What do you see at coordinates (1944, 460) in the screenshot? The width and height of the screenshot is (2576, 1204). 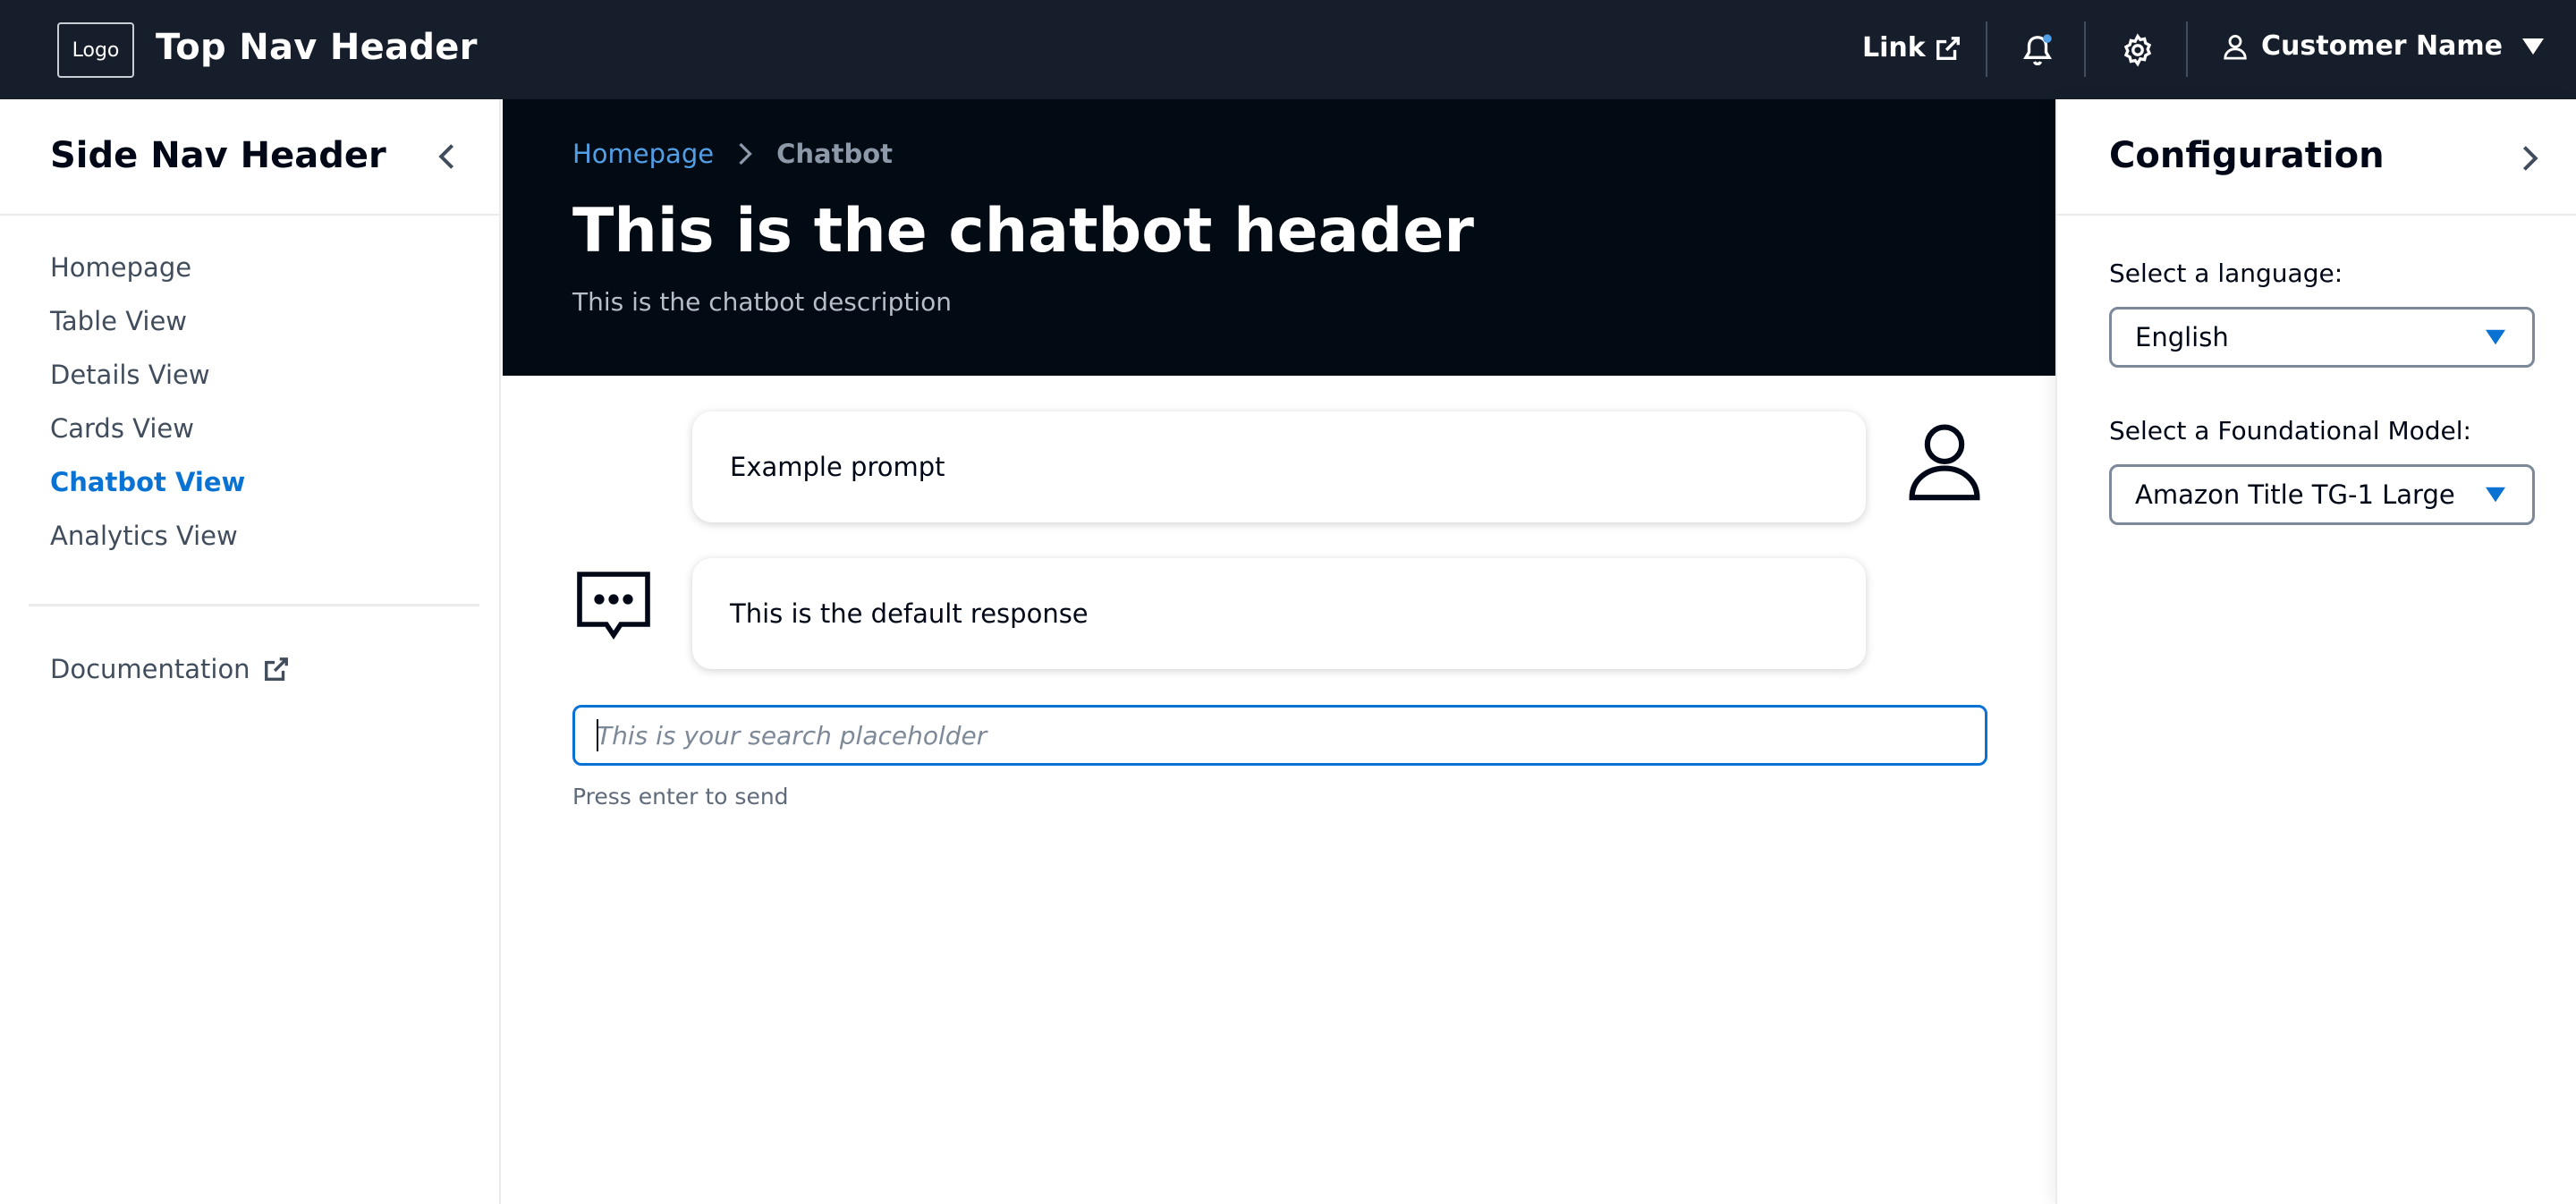 I see `user-avatar-icon` at bounding box center [1944, 460].